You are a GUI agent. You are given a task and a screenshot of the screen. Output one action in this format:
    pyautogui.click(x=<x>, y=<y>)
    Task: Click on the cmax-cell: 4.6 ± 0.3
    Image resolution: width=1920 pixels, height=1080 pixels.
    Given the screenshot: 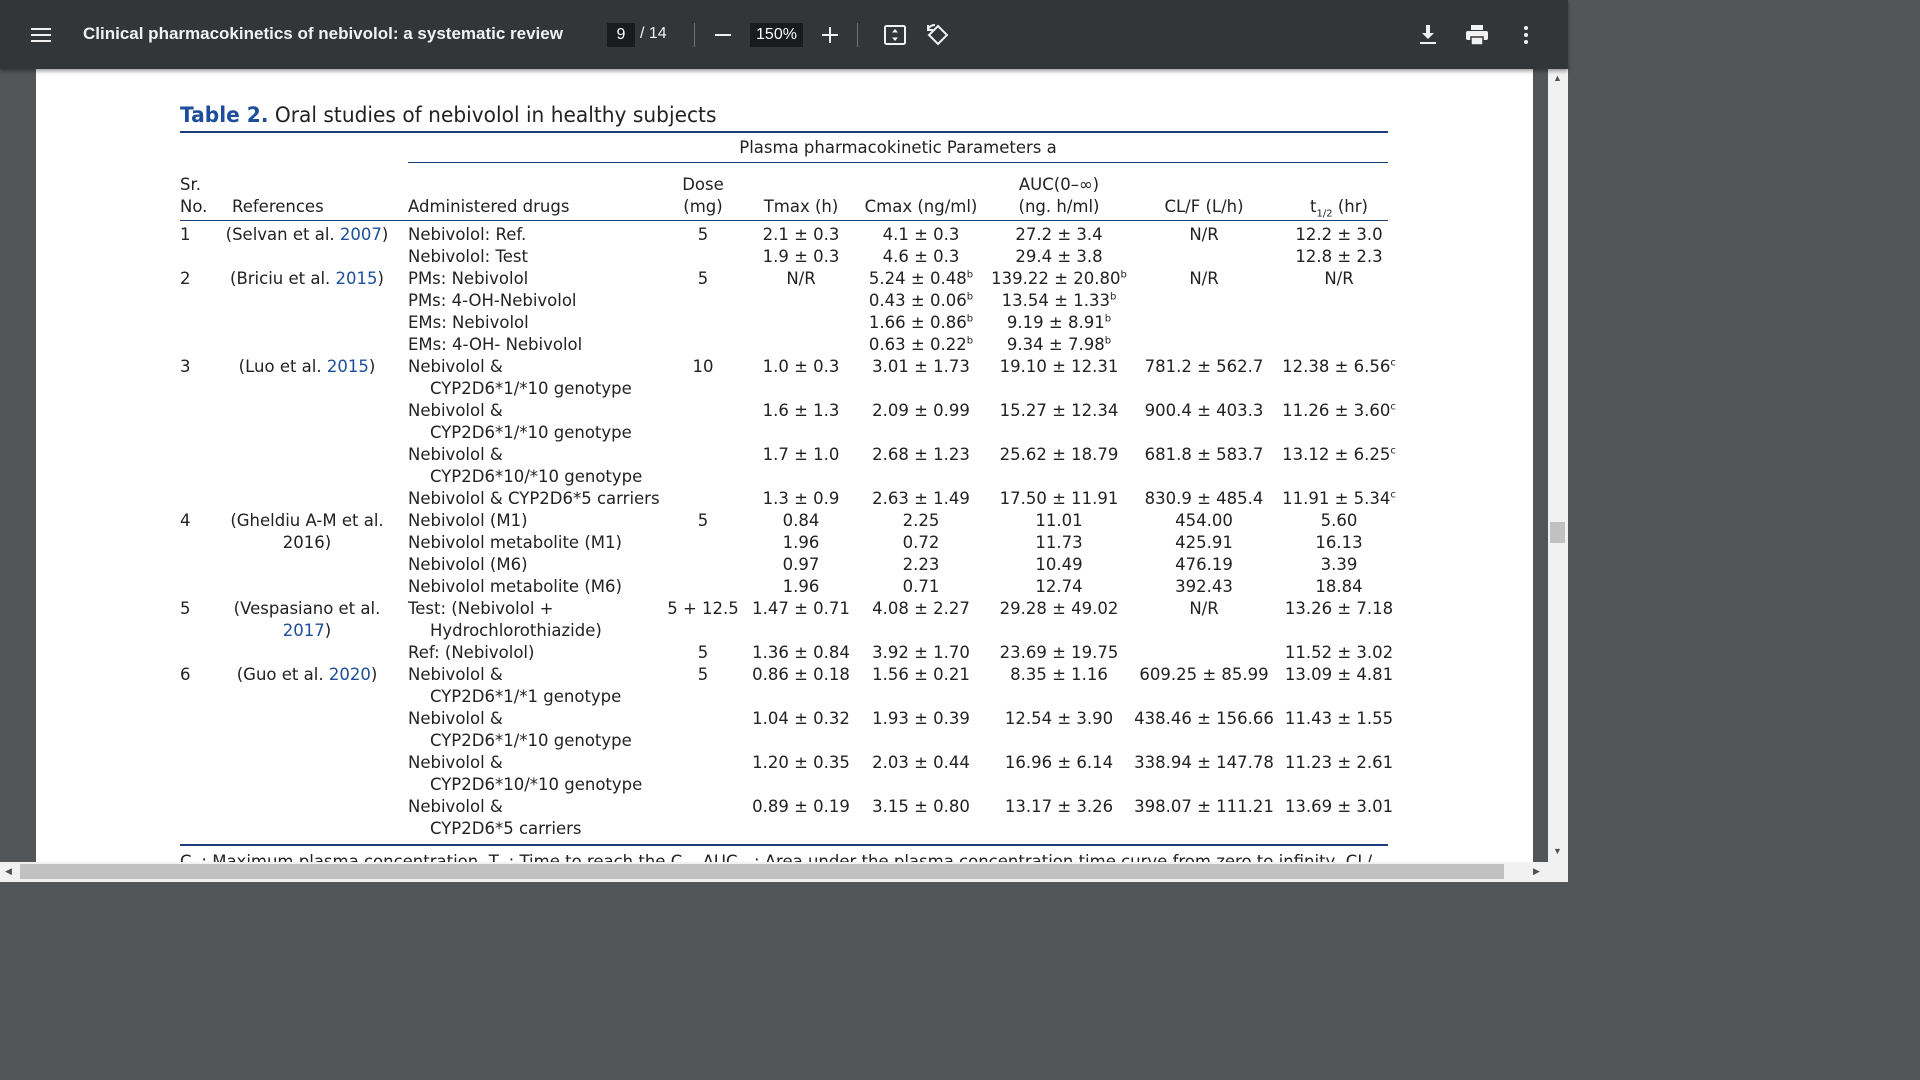 What is the action you would take?
    pyautogui.click(x=921, y=256)
    